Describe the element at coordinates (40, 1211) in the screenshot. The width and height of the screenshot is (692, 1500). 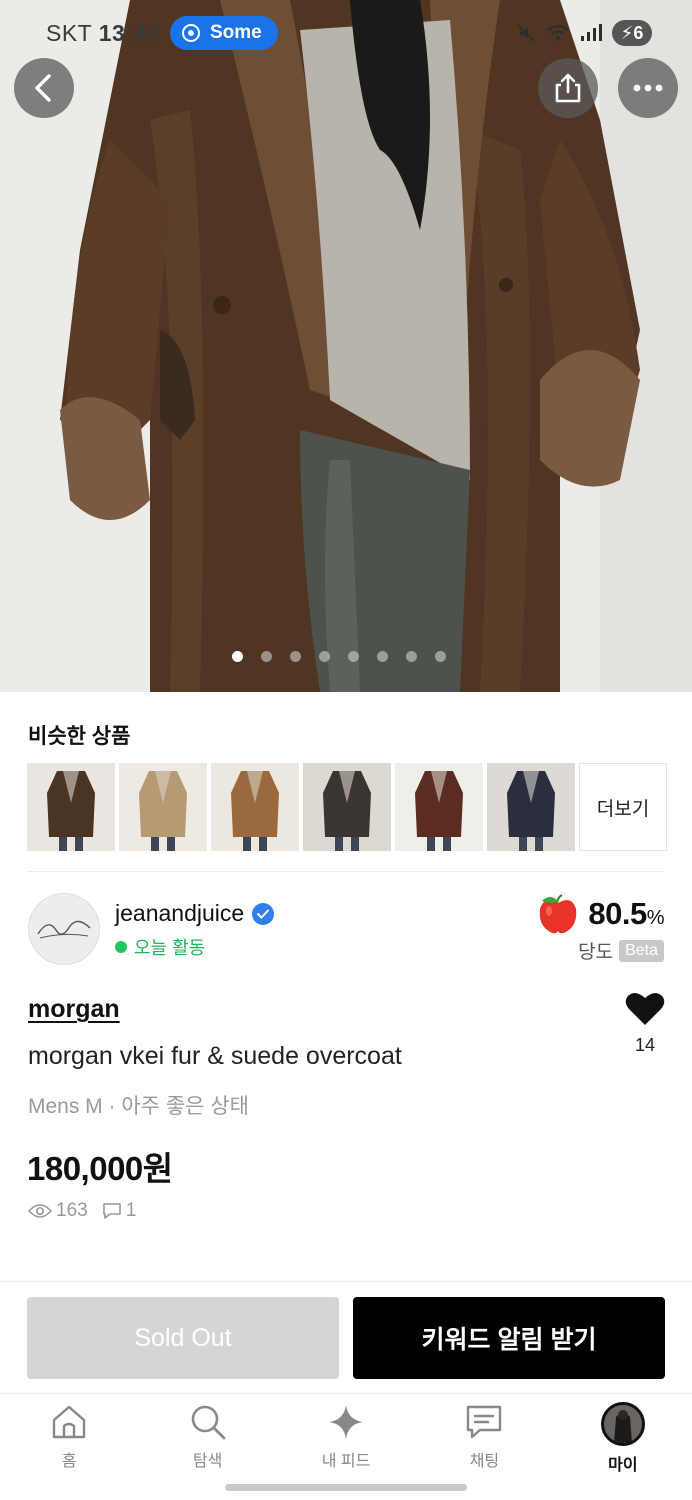
I see `eye-icon` at that location.